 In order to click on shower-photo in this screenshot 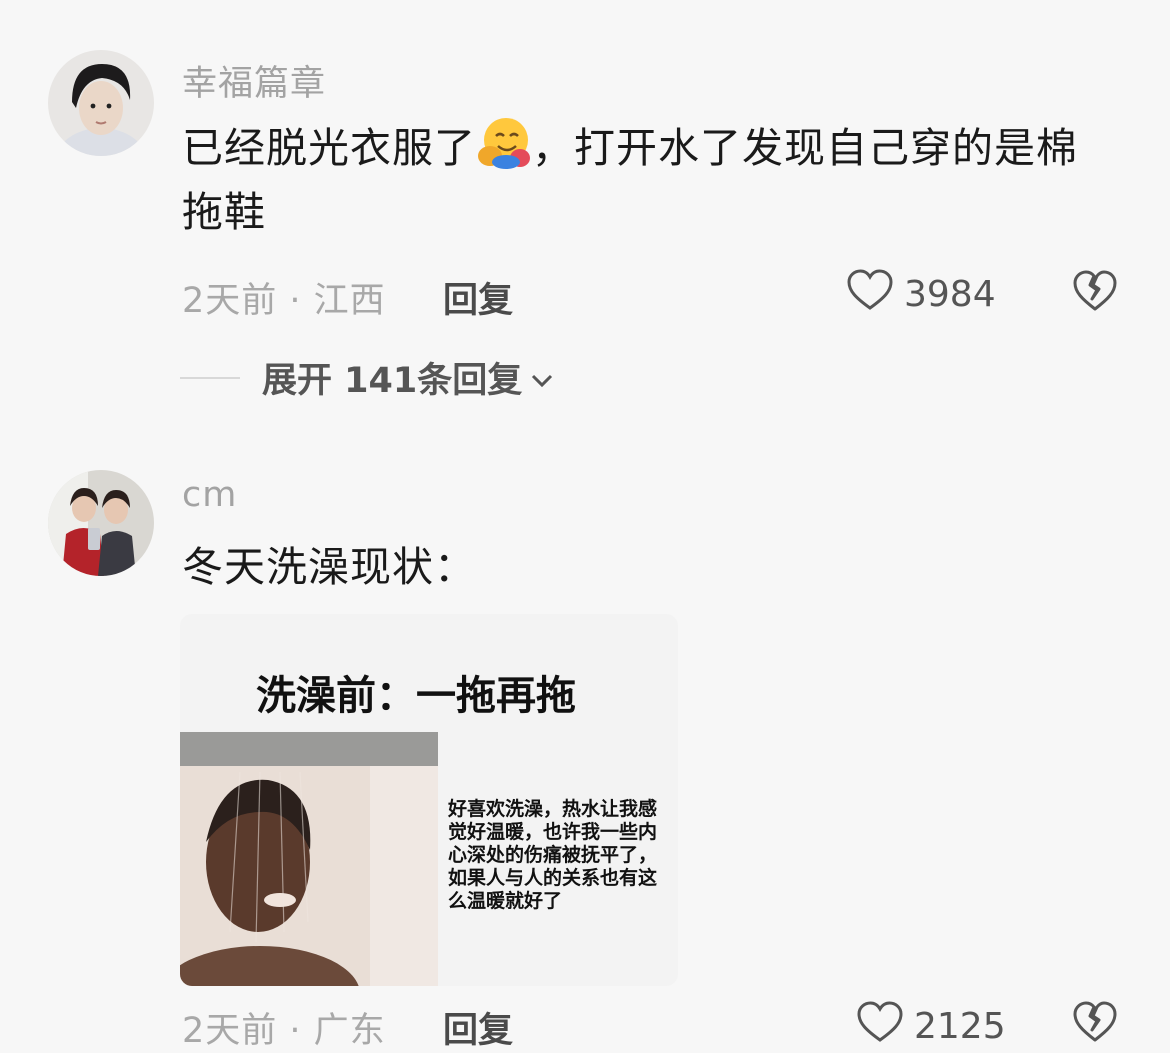, I will do `click(309, 859)`.